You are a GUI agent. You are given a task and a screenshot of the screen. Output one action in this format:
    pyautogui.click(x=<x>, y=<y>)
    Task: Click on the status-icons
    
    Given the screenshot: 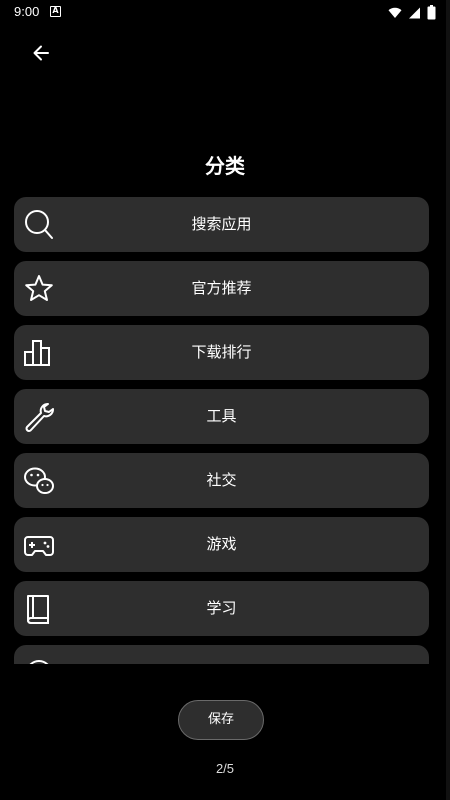 What is the action you would take?
    pyautogui.click(x=412, y=12)
    